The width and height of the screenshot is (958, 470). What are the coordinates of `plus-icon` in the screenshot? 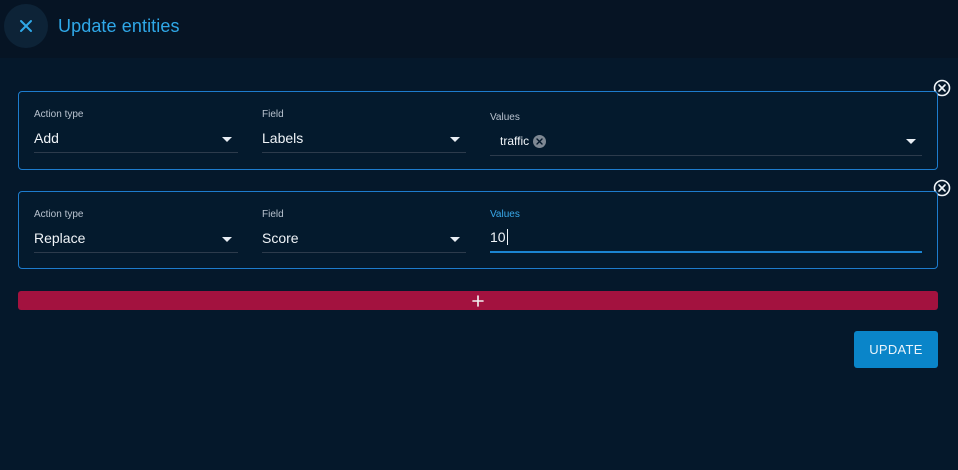 It's located at (478, 300).